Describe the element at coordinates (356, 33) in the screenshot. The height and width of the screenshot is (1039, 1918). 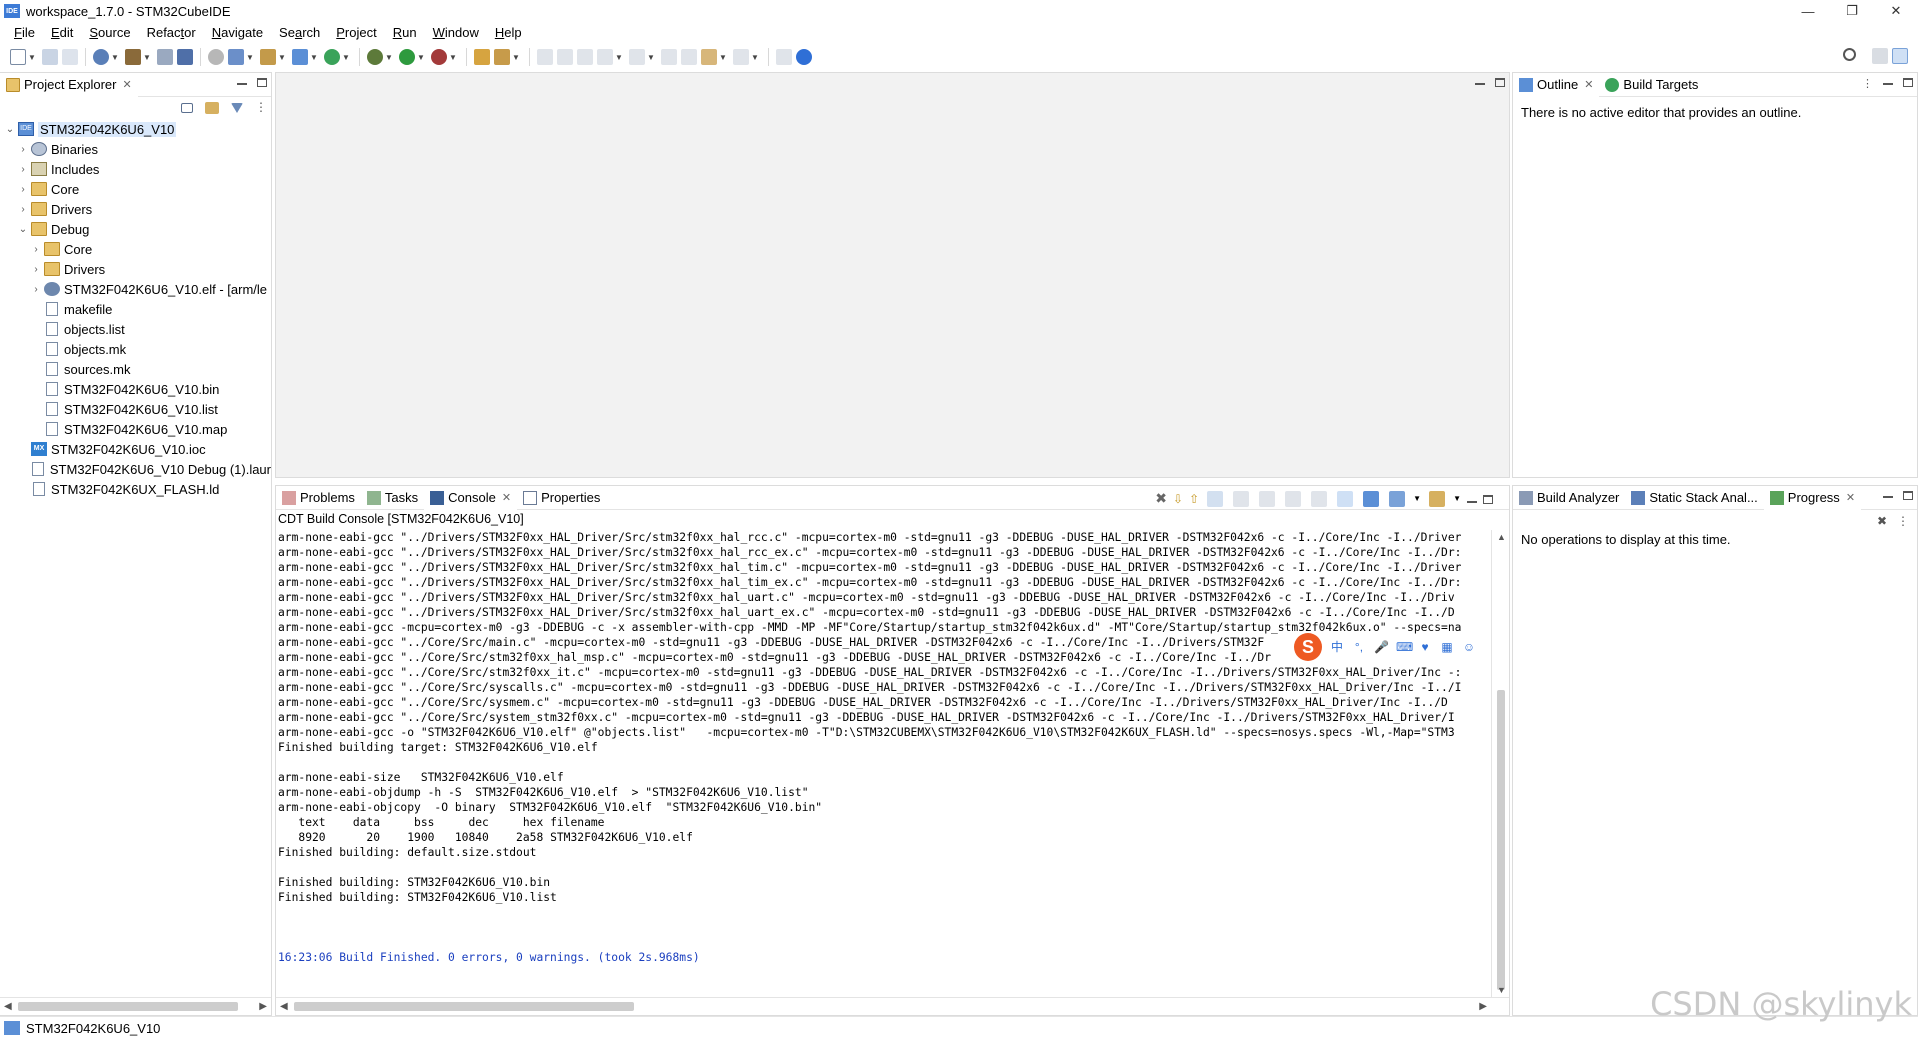
I see `menu-project: Project` at that location.